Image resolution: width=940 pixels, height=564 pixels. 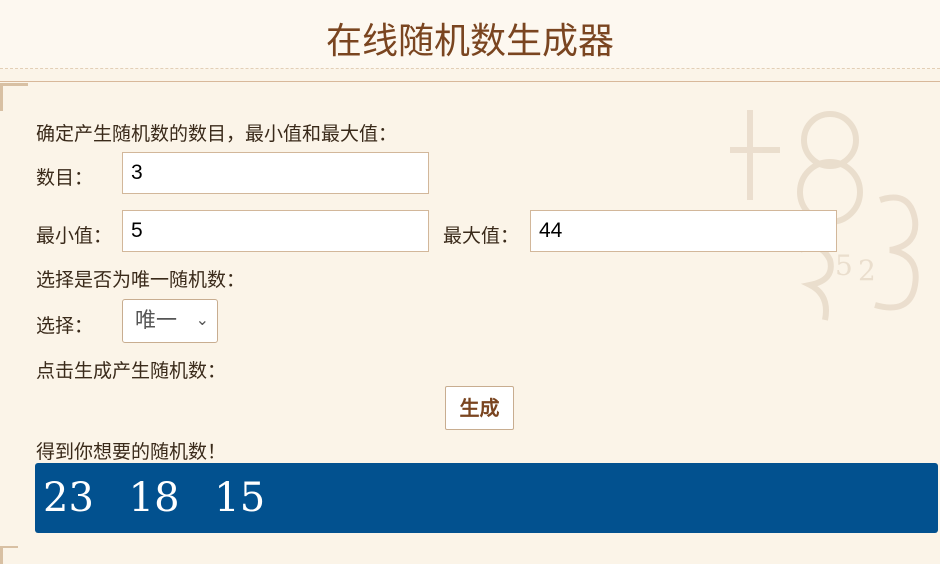 I want to click on generate-prompt: 点击生成产生随机数：, so click(x=131, y=371).